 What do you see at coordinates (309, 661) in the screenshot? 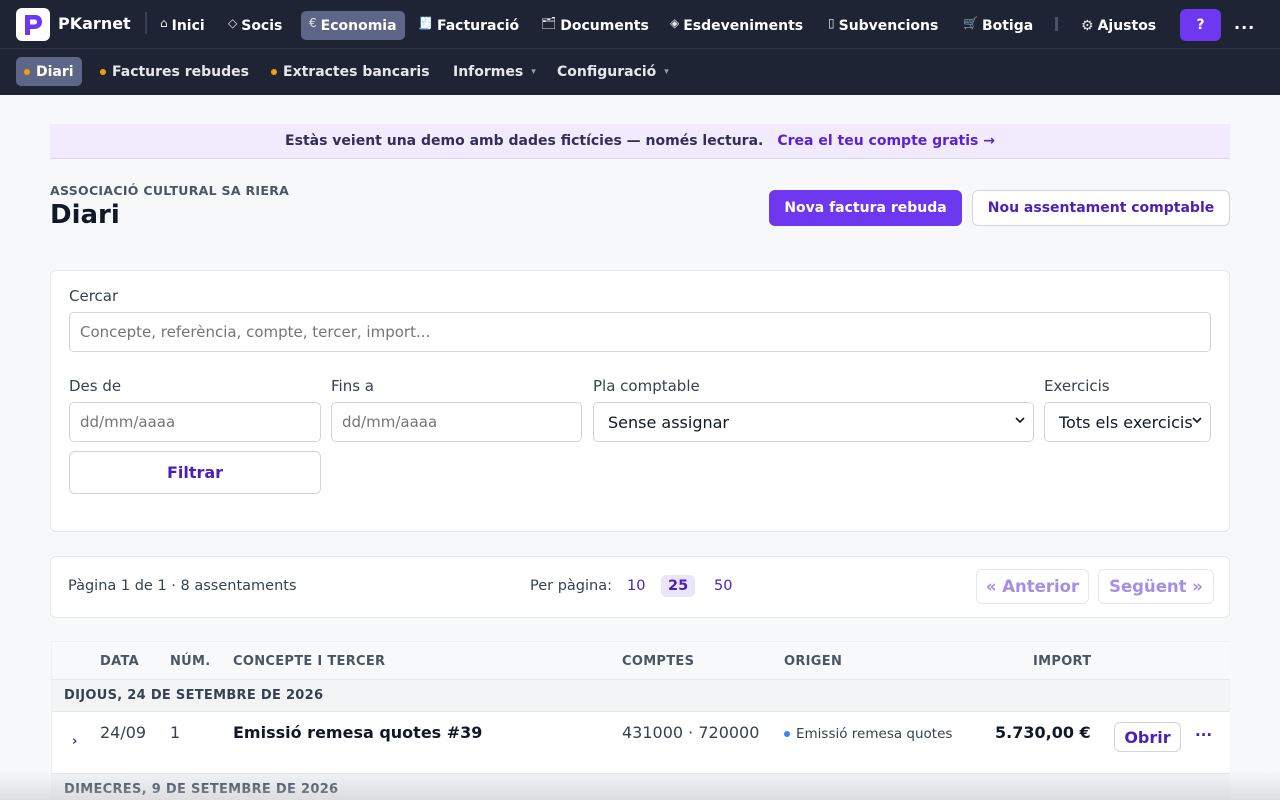
I see `column-header-concept: CONCEPTE I TERCER` at bounding box center [309, 661].